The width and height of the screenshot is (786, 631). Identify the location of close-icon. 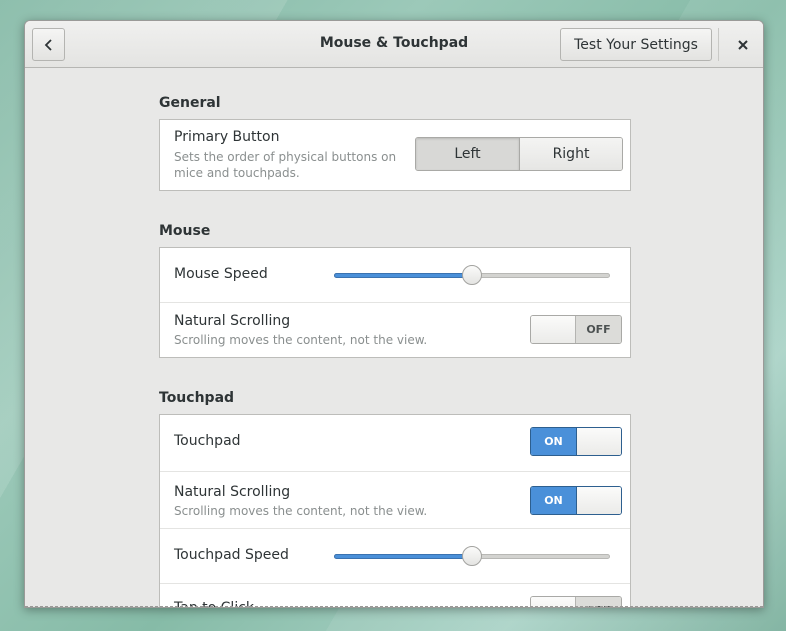
(742, 44).